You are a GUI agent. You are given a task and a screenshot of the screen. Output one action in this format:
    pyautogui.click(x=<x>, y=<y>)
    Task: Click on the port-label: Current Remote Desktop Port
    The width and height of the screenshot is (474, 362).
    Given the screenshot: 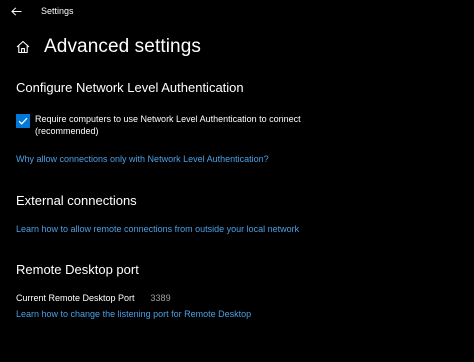 What is the action you would take?
    pyautogui.click(x=75, y=298)
    